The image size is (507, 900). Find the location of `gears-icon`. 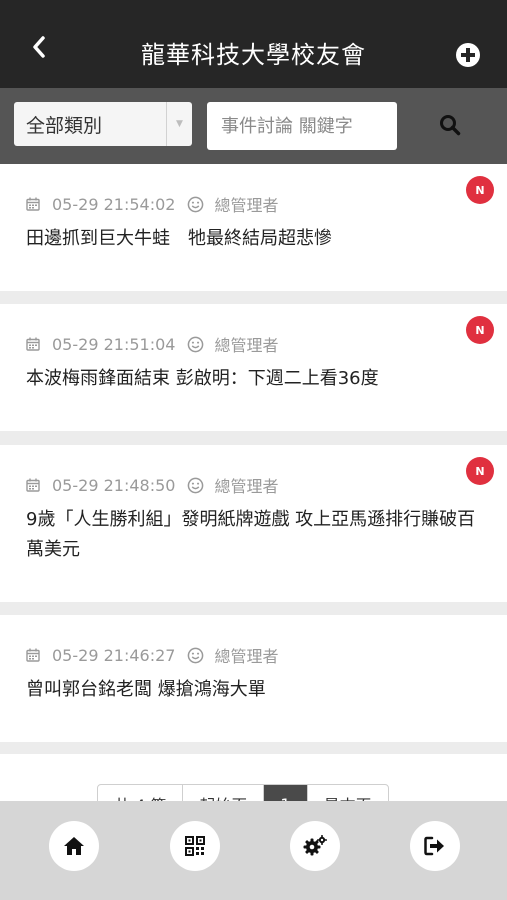

gears-icon is located at coordinates (315, 845).